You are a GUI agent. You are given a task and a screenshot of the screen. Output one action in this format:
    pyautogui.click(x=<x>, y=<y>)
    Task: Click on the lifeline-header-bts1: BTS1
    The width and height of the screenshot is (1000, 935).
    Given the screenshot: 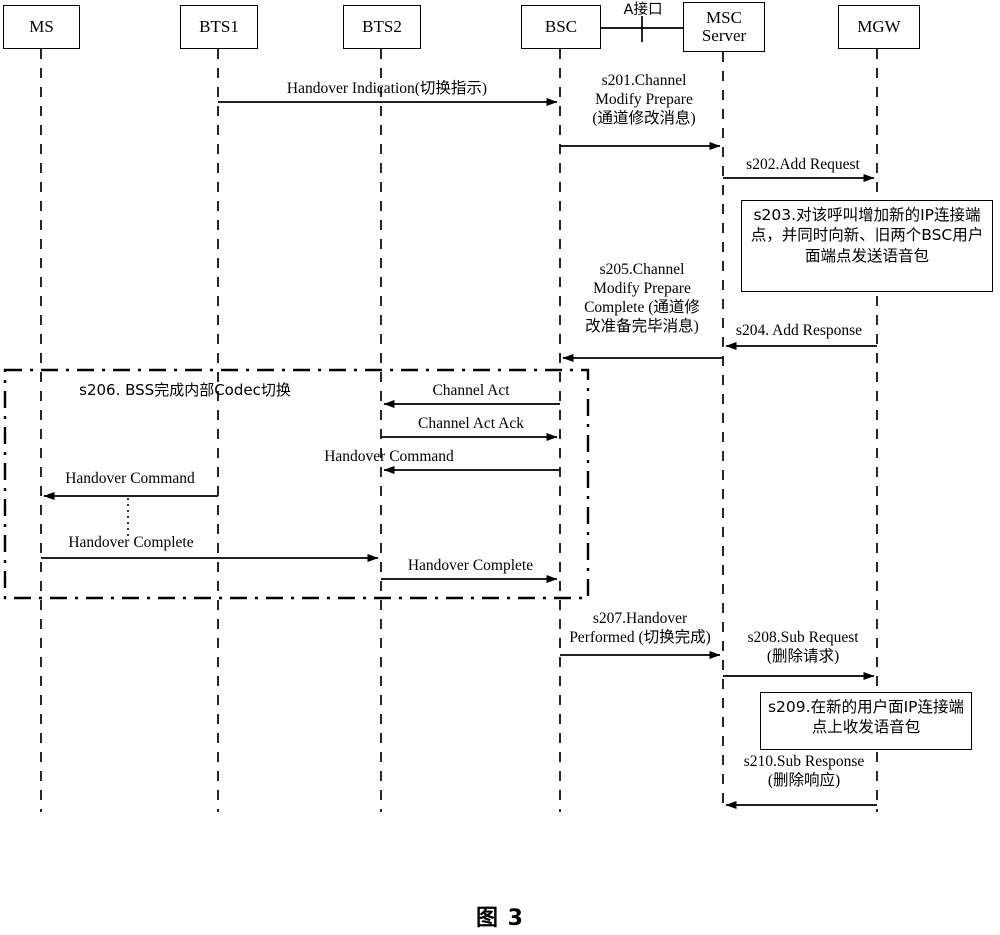 What is the action you would take?
    pyautogui.click(x=219, y=27)
    